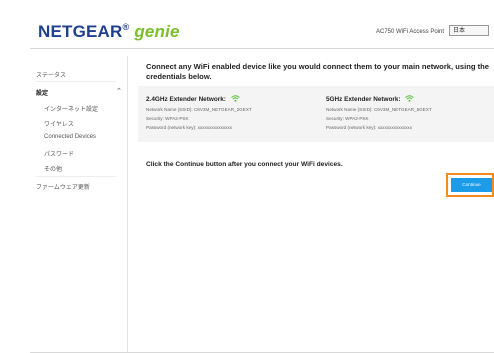 Image resolution: width=494 pixels, height=353 pixels. What do you see at coordinates (80, 31) in the screenshot?
I see `logo-brand: NETGEAR` at bounding box center [80, 31].